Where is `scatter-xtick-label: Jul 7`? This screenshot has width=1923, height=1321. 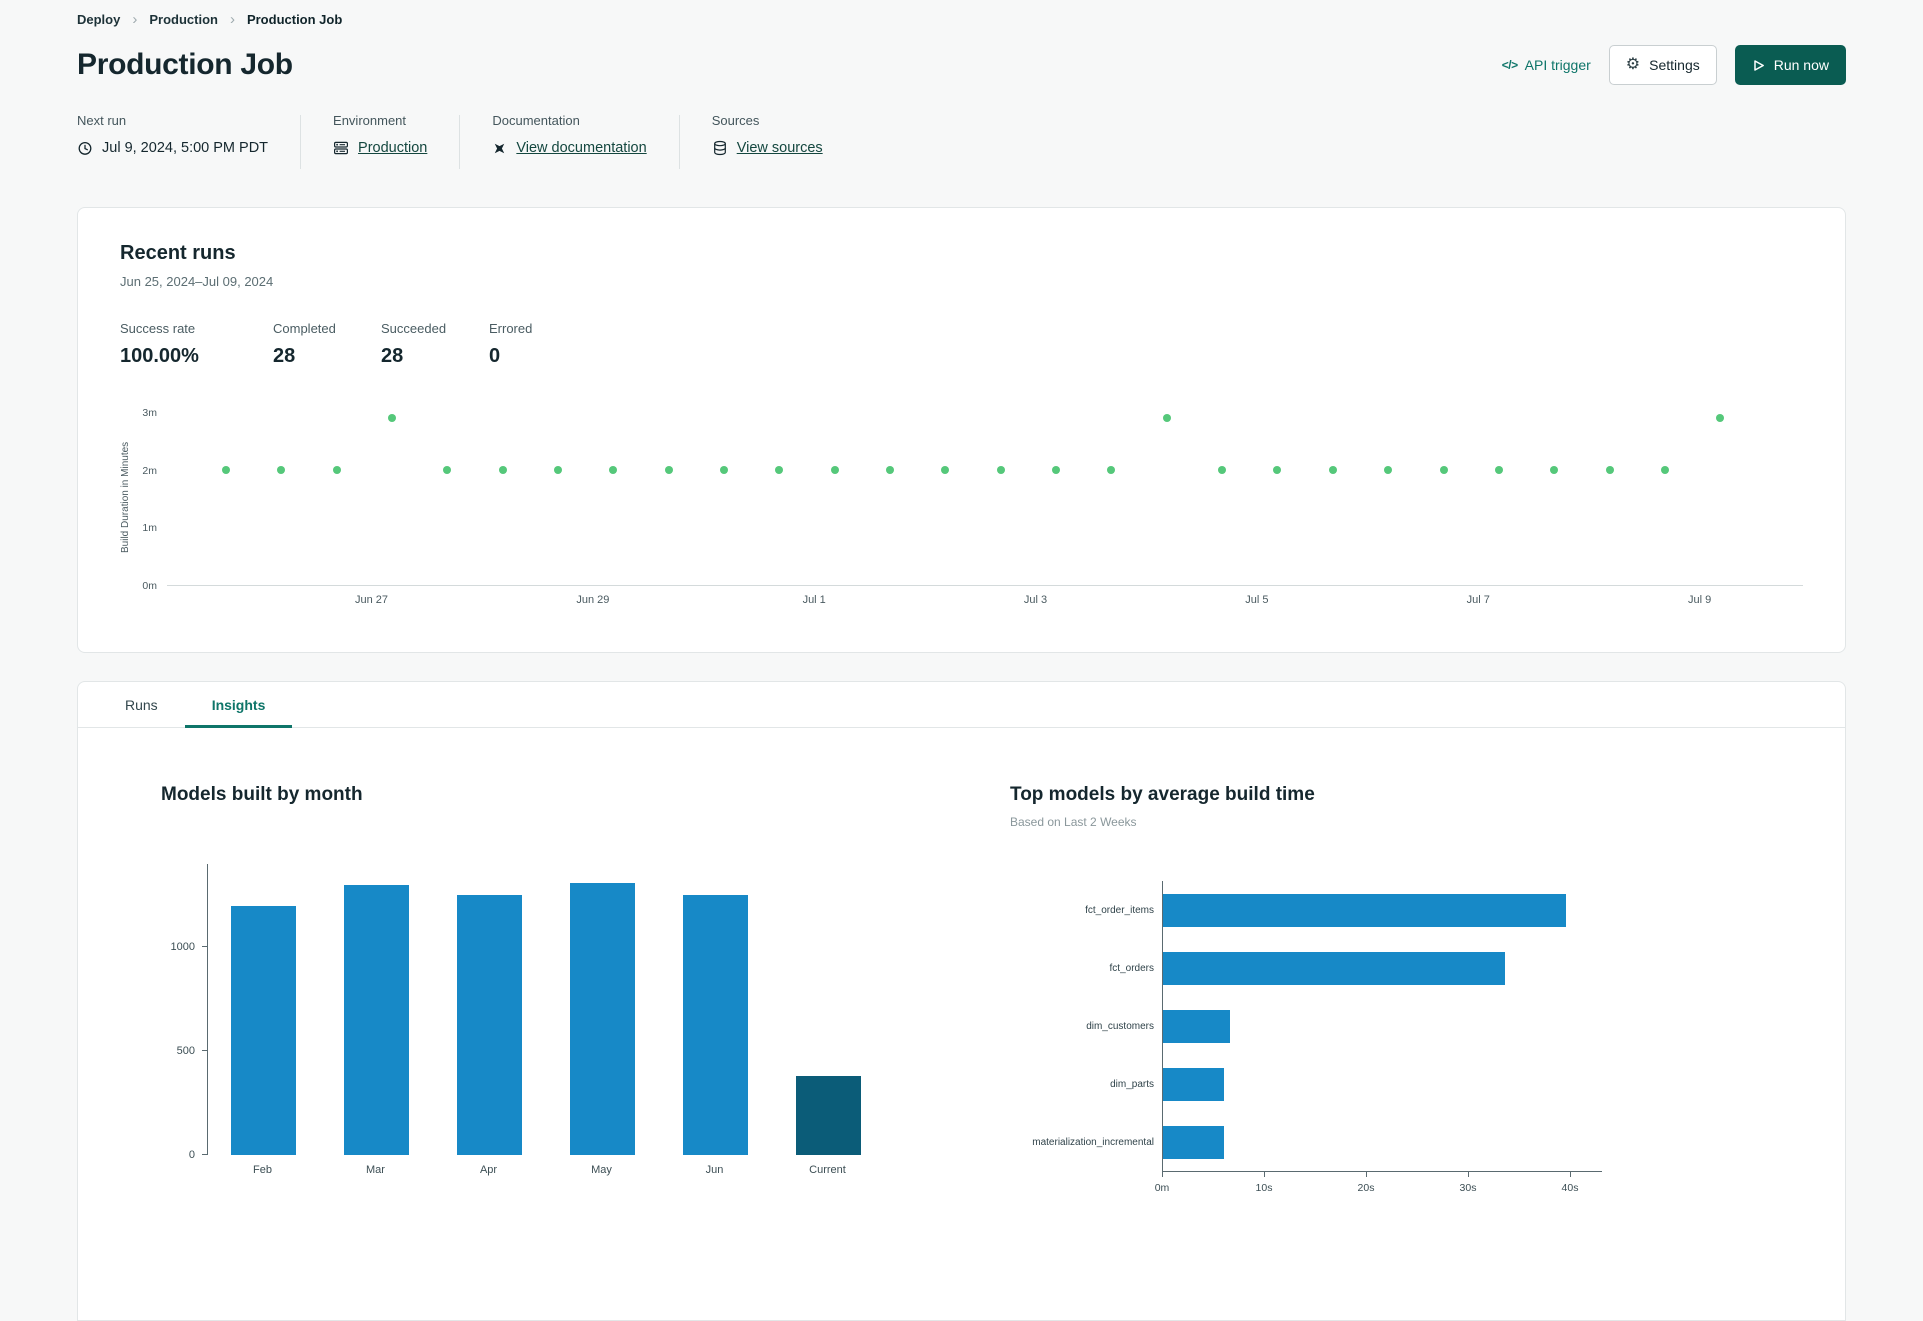 scatter-xtick-label: Jul 7 is located at coordinates (1478, 600).